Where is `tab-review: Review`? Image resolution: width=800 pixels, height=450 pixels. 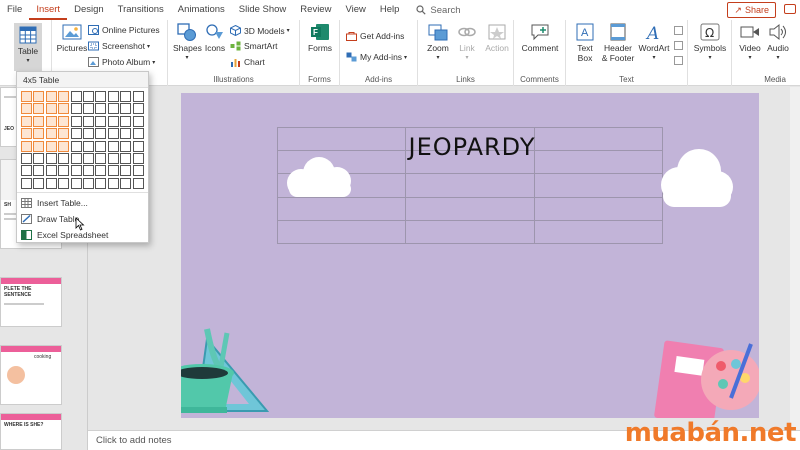
tab-review: Review is located at coordinates (315, 10).